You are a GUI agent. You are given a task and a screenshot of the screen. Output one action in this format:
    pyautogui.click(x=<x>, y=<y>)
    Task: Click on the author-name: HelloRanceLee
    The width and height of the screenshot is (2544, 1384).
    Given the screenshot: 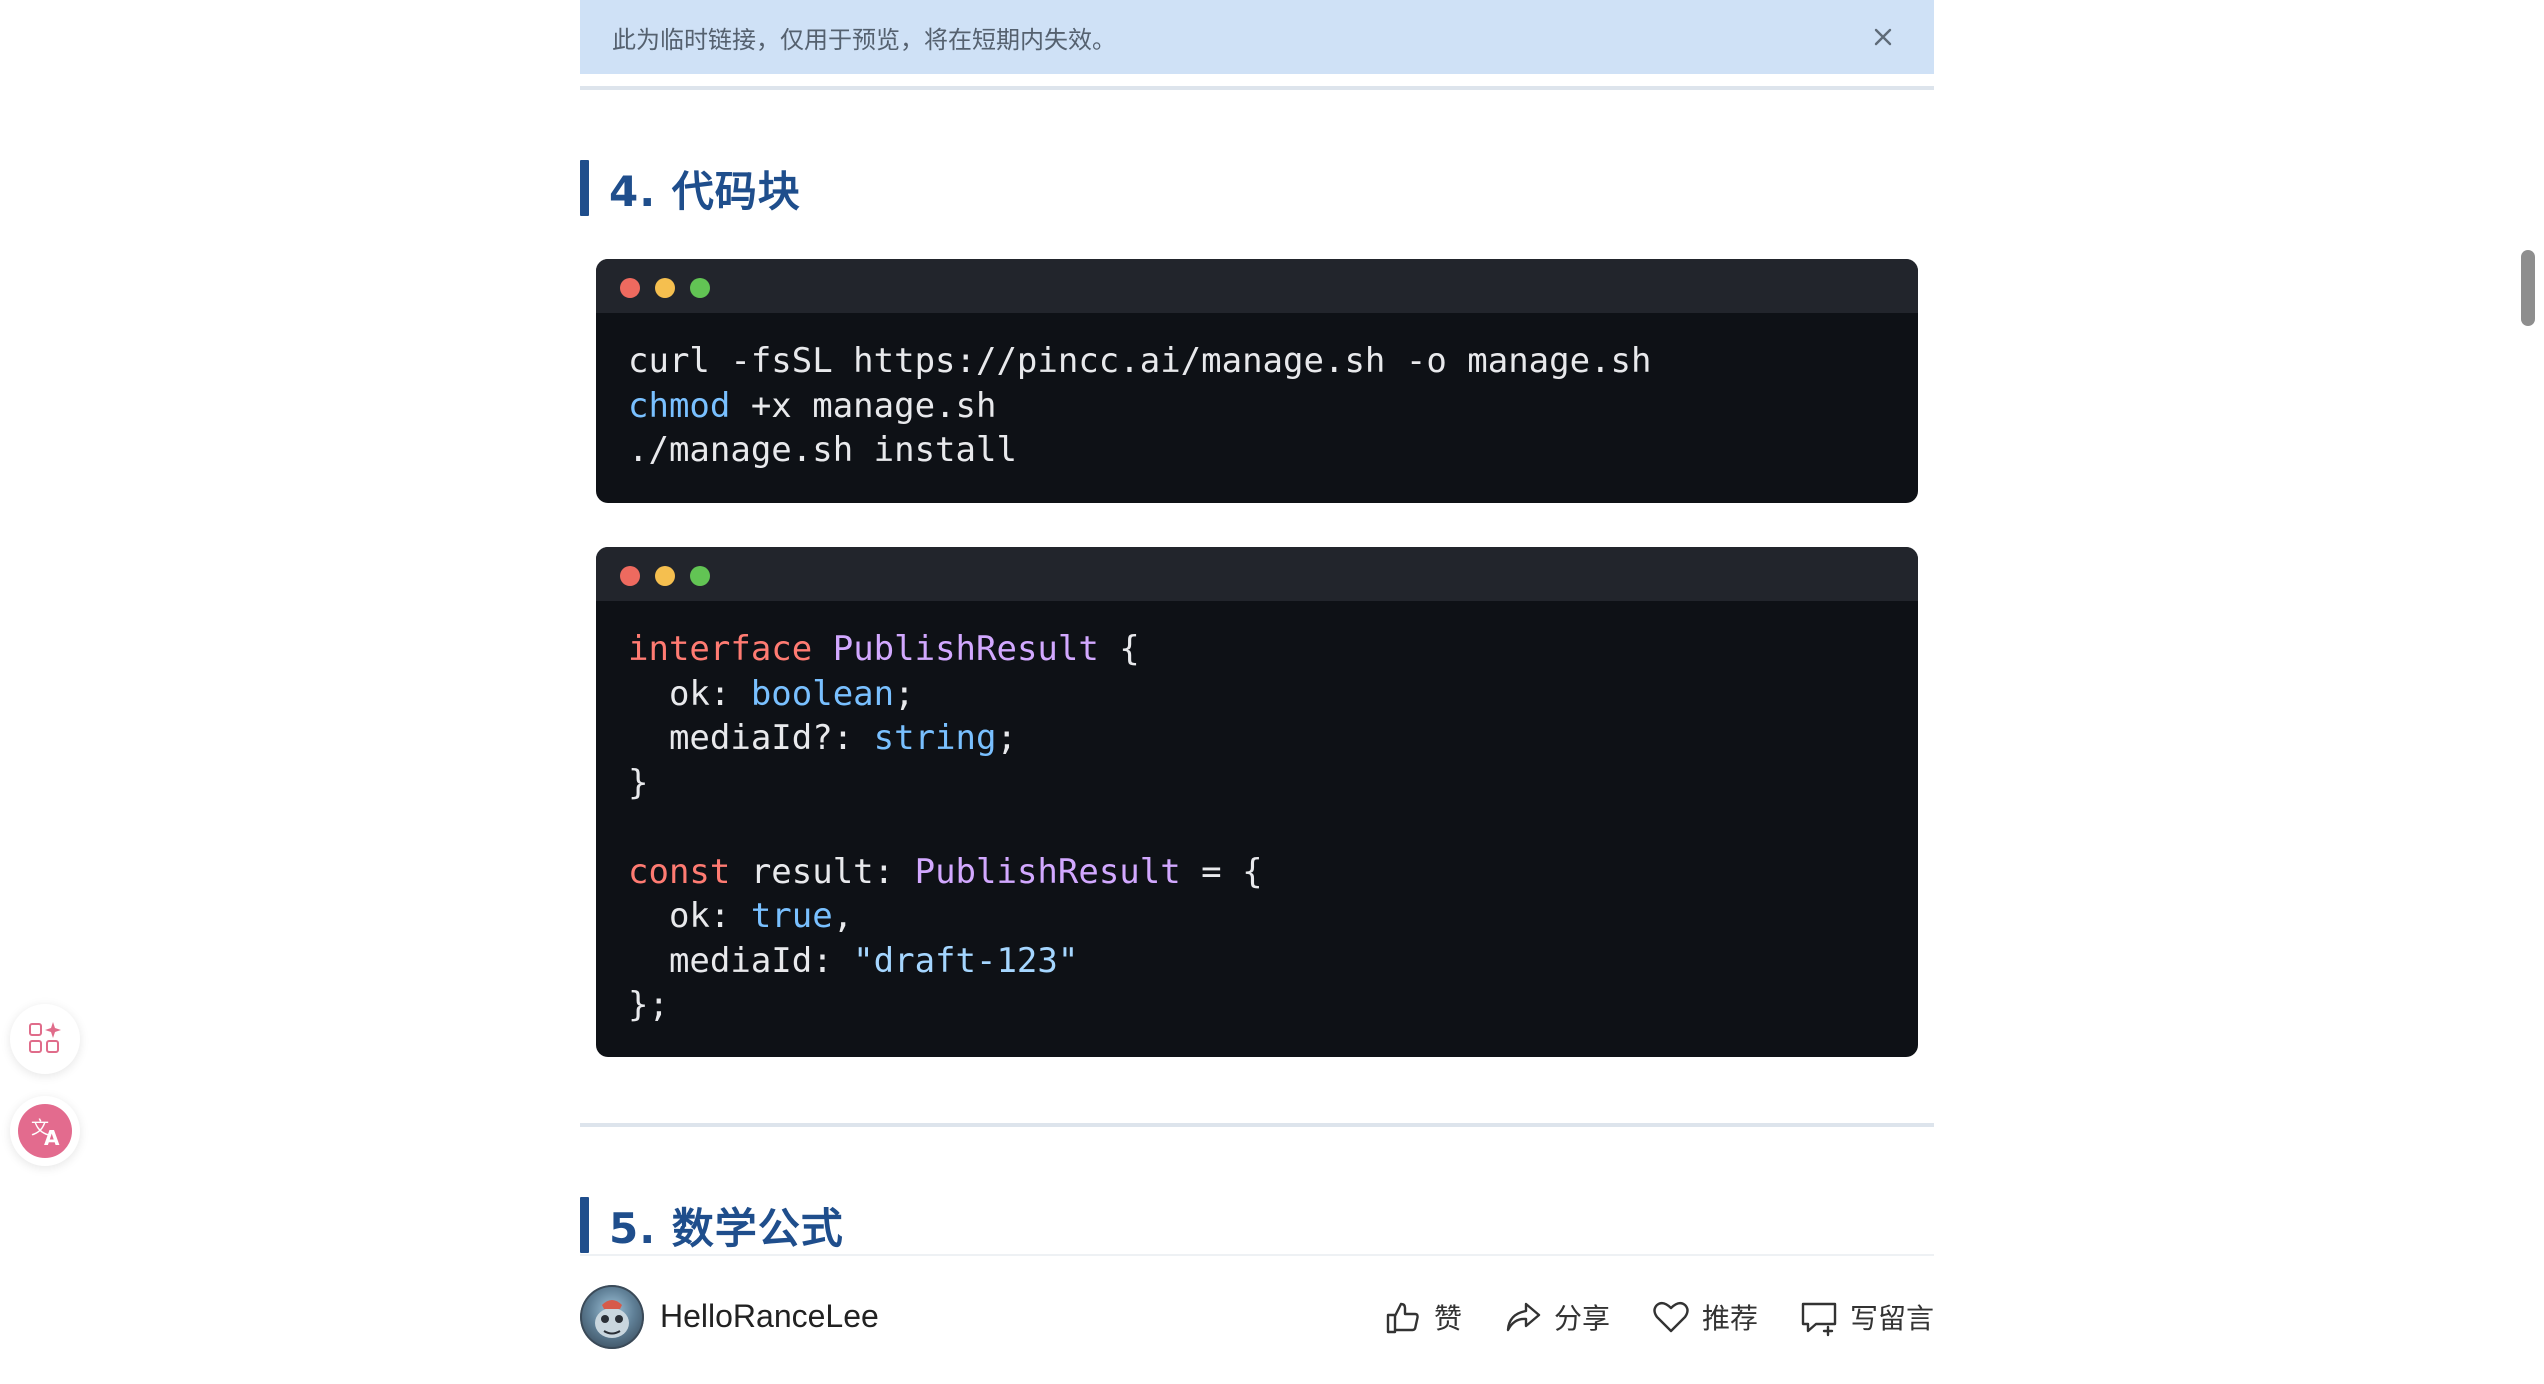 What is the action you would take?
    pyautogui.click(x=769, y=1316)
    